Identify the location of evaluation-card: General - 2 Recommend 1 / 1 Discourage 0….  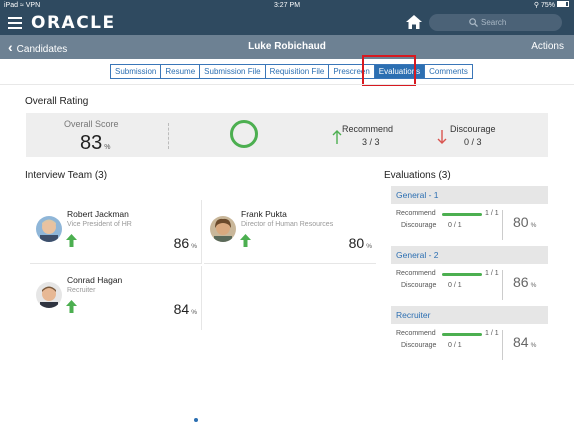
(469, 275).